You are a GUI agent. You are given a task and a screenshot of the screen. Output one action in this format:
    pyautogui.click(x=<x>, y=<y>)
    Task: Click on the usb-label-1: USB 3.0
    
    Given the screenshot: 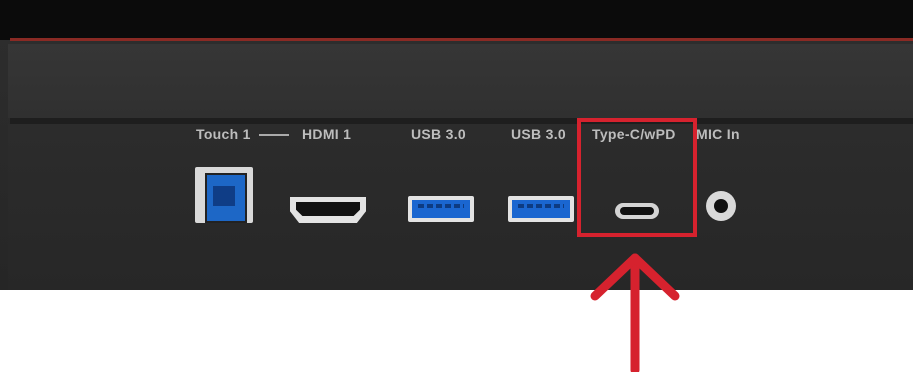 What is the action you would take?
    pyautogui.click(x=439, y=134)
    